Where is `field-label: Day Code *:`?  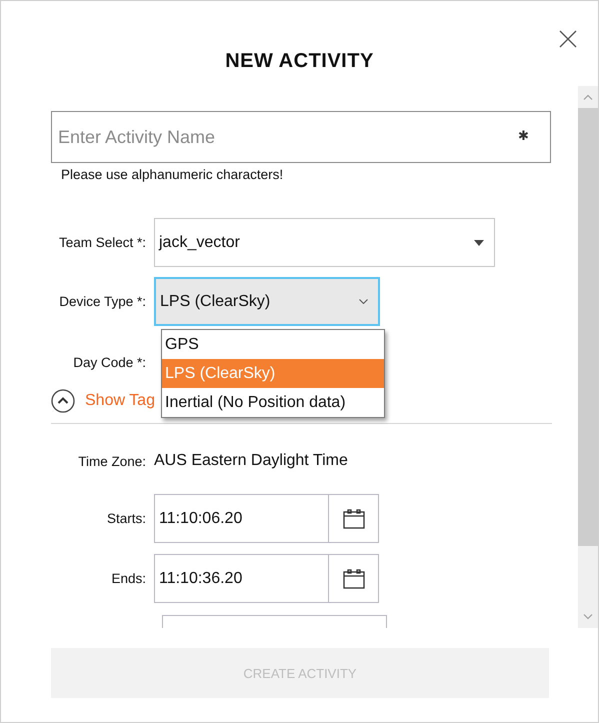 field-label: Day Code *: is located at coordinates (109, 362).